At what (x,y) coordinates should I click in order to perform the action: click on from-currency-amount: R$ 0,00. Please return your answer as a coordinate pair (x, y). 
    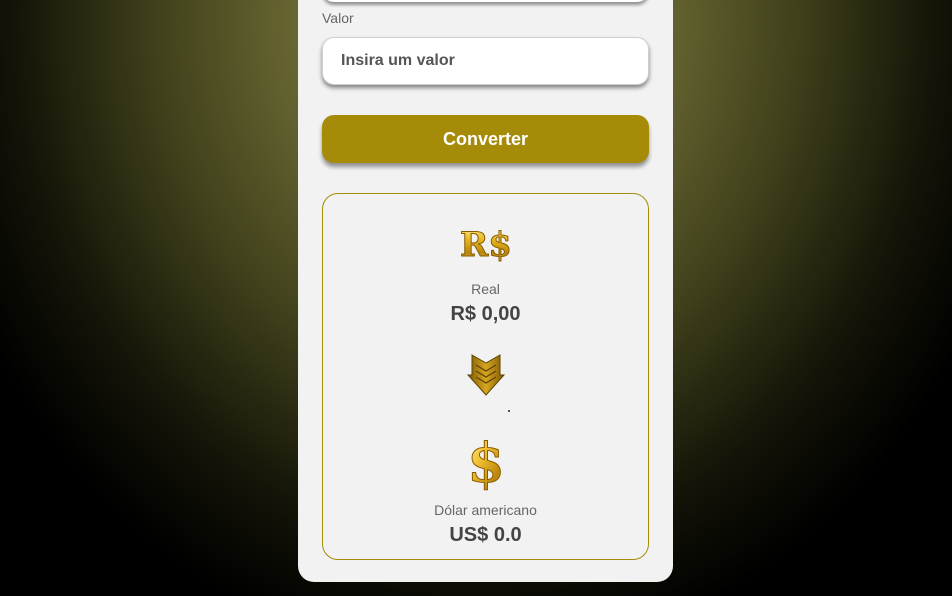
    Looking at the image, I should click on (485, 314).